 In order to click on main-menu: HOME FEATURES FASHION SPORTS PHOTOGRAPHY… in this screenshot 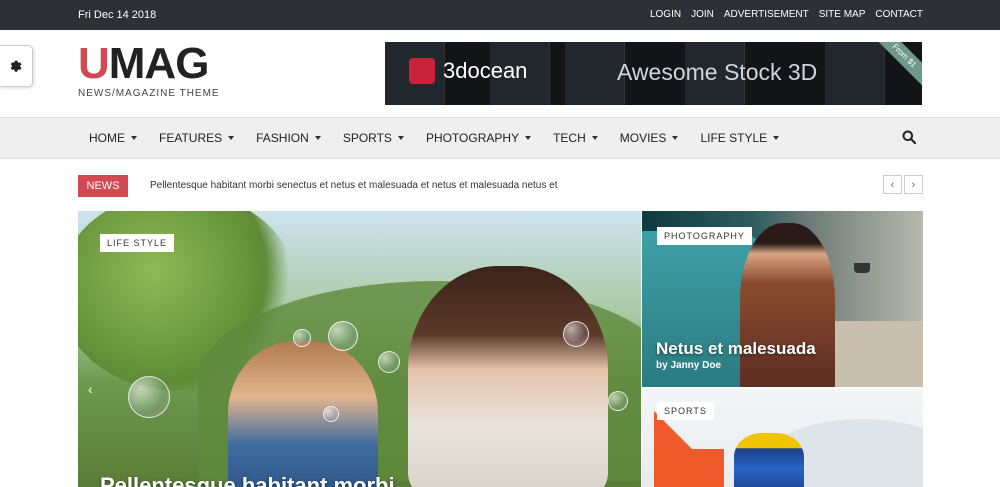, I will do `click(434, 138)`.